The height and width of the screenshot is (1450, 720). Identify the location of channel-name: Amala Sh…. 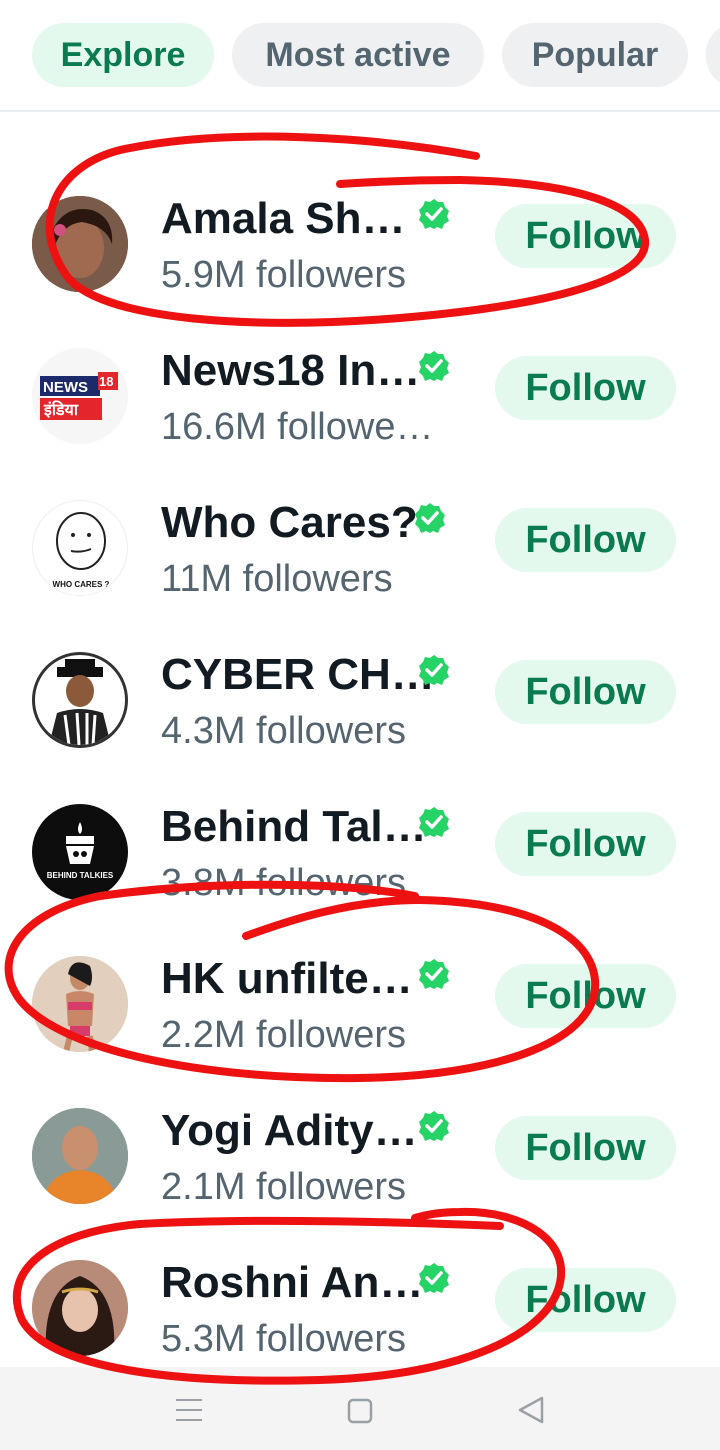
(283, 218).